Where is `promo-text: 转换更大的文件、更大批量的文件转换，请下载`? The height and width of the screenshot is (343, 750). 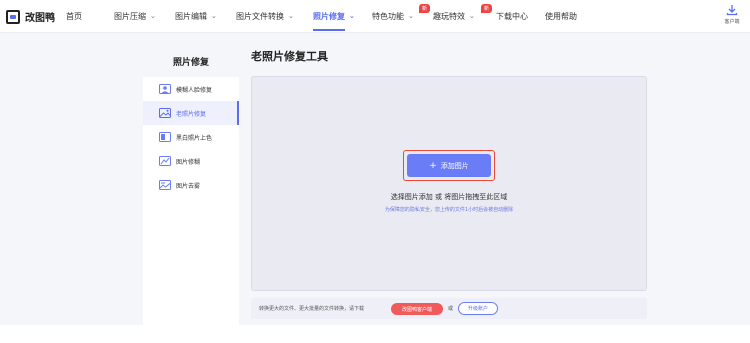
promo-text: 转换更大的文件、更大批量的文件转换，请下载 is located at coordinates (312, 309).